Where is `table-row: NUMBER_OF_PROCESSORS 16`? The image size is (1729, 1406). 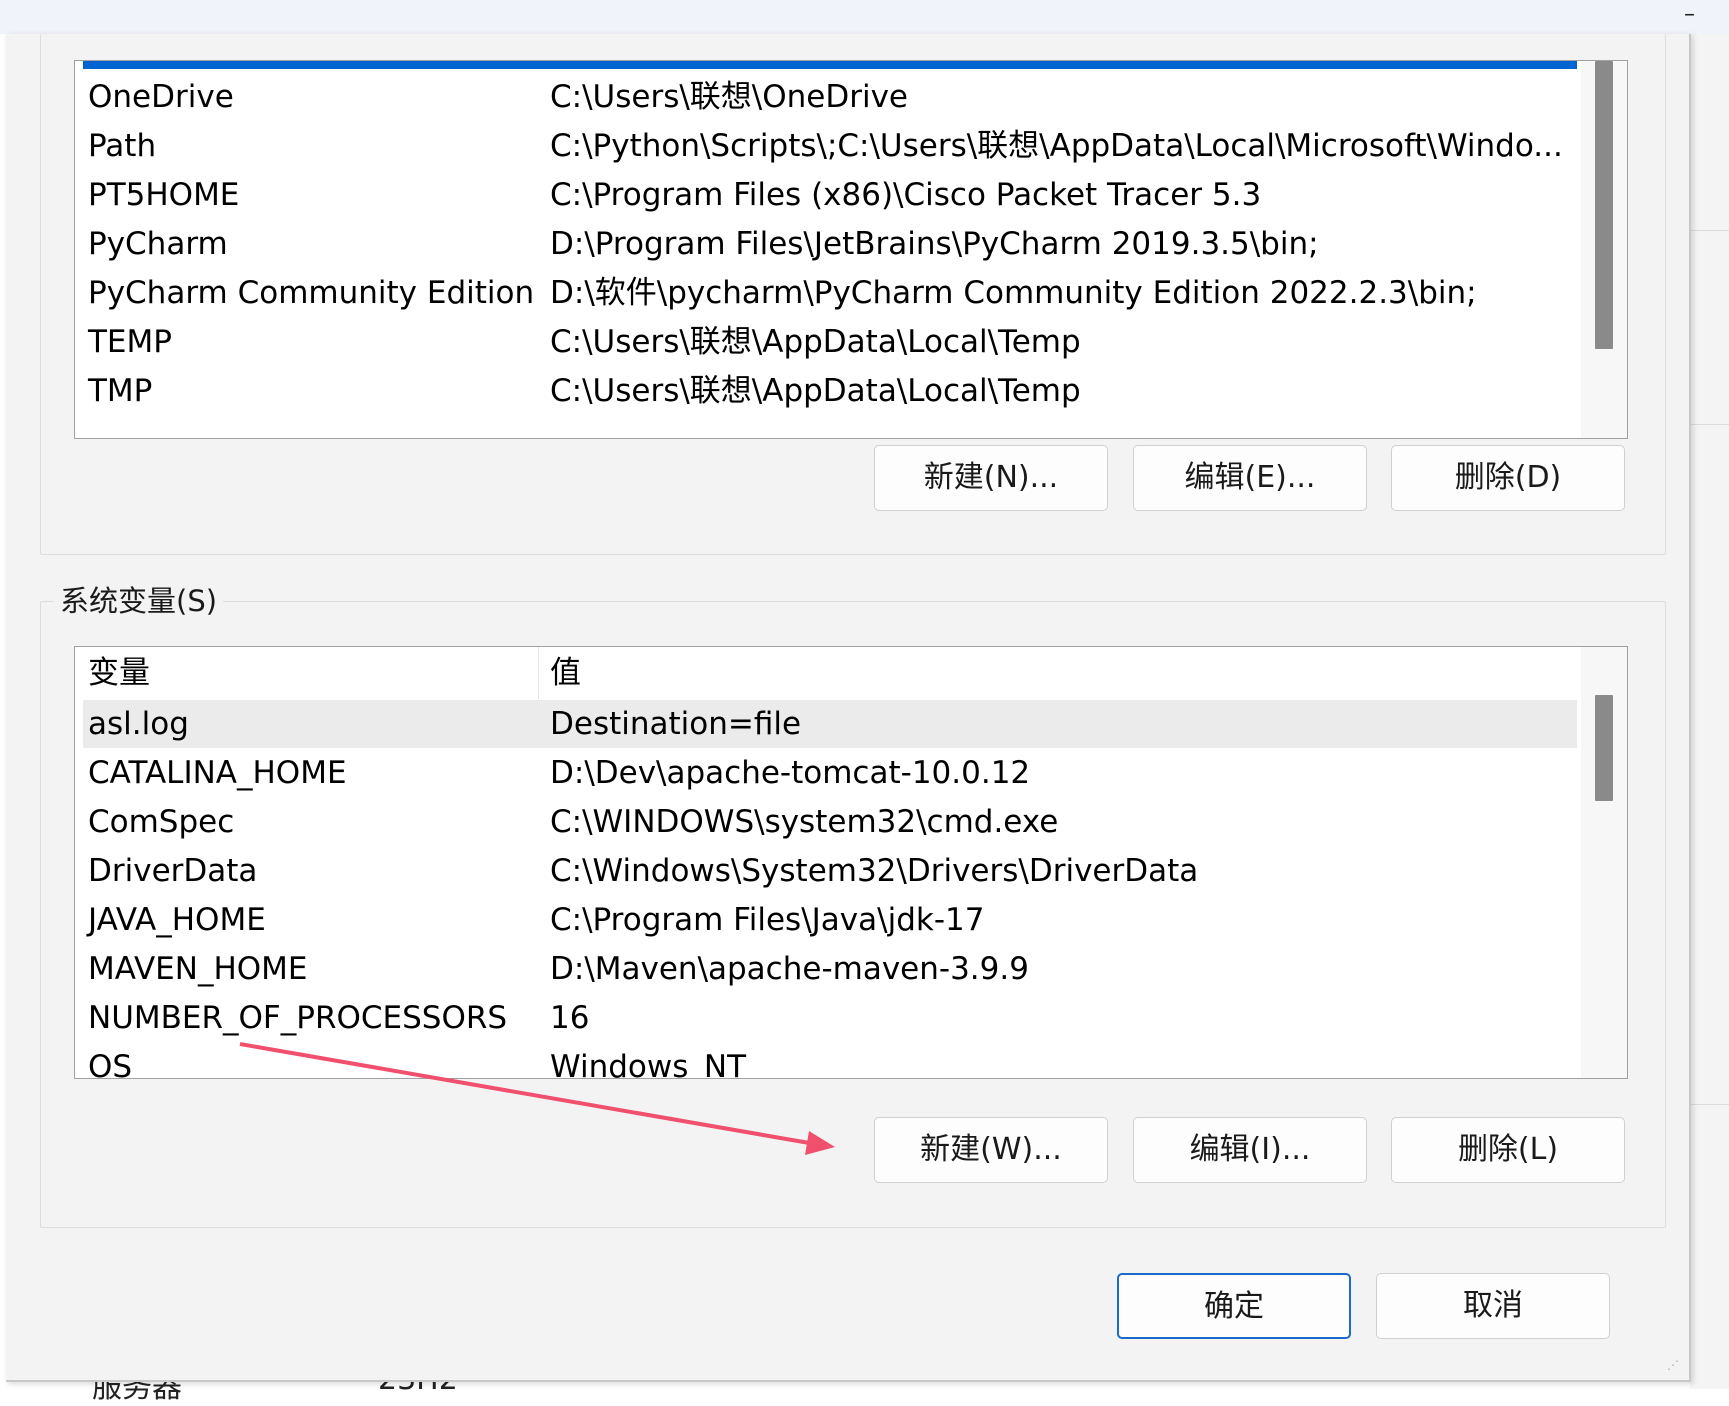 table-row: NUMBER_OF_PROCESSORS 16 is located at coordinates (830, 1018).